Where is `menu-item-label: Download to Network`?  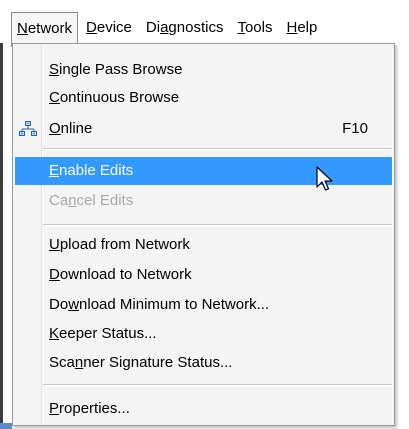 menu-item-label: Download to Network is located at coordinates (120, 274).